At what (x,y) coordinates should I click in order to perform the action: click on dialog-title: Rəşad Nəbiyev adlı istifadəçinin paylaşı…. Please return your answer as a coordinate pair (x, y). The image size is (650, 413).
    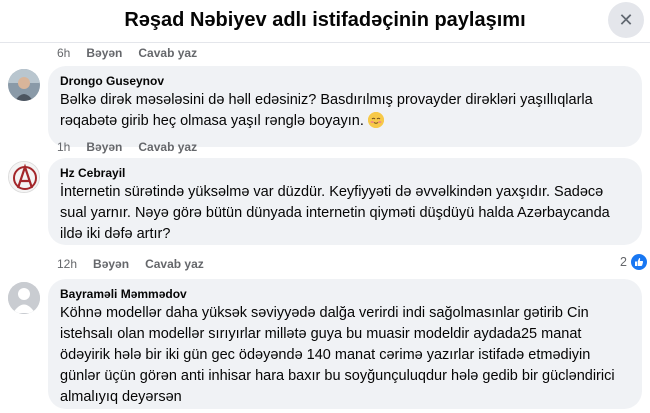
    Looking at the image, I should click on (325, 20).